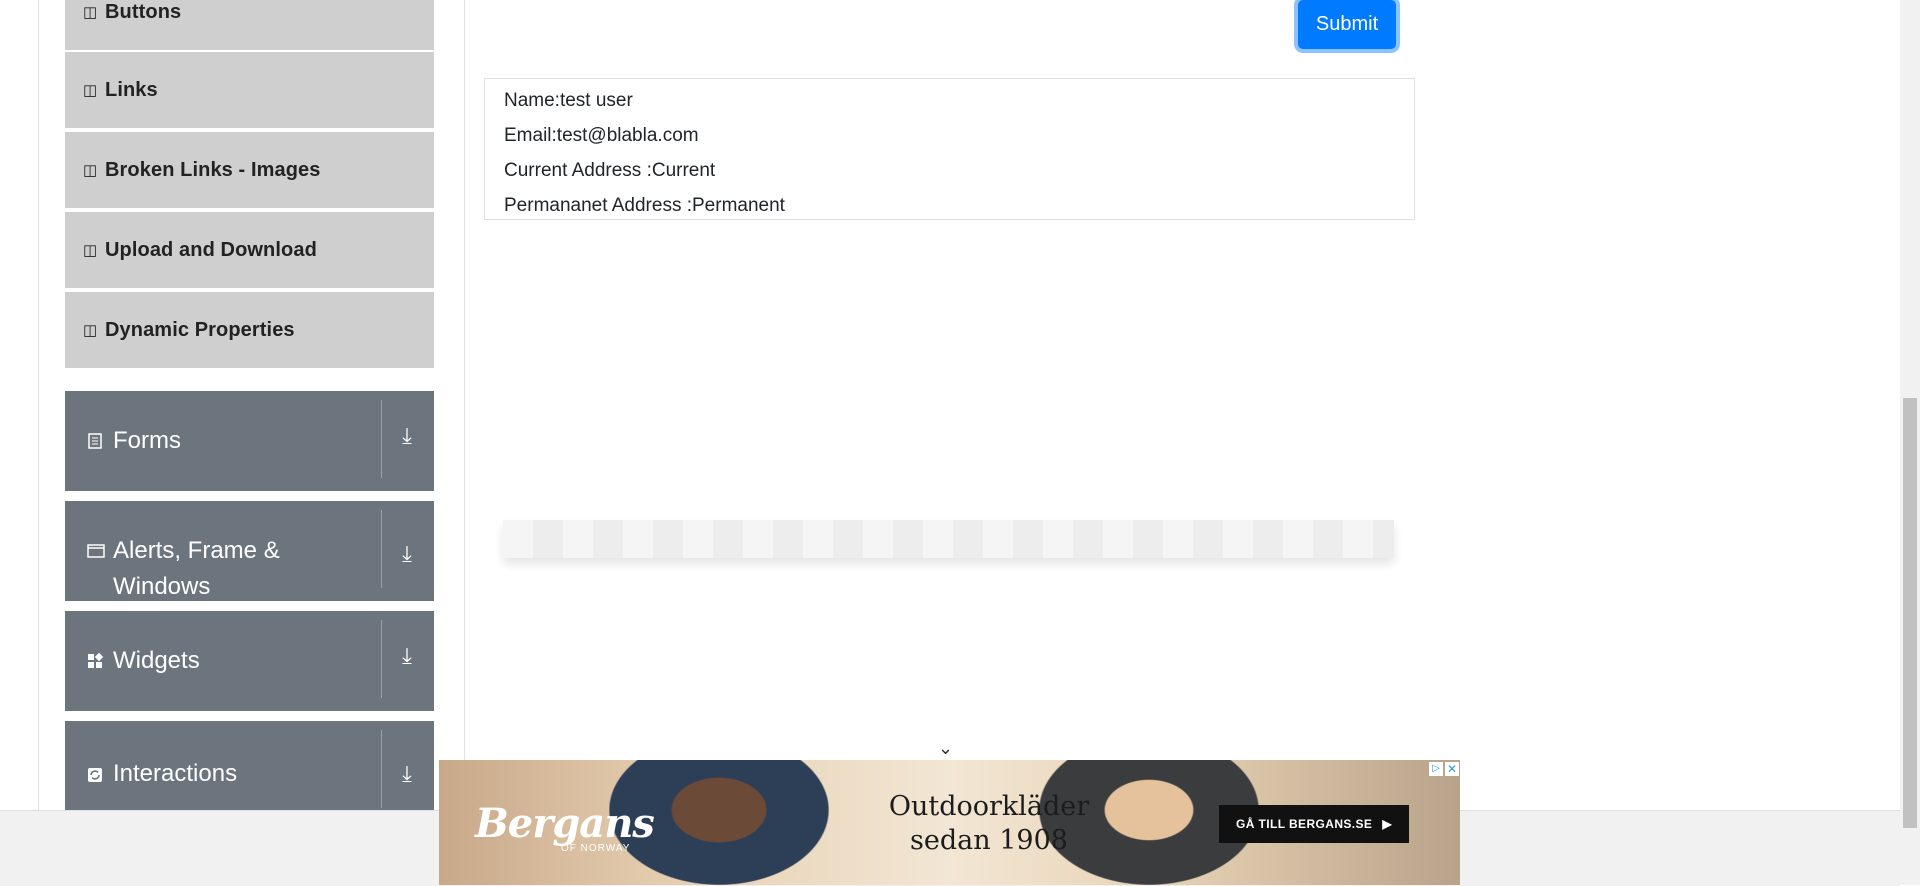 This screenshot has width=1920, height=886. I want to click on ad-brand-logo: Bergans, so click(565, 823).